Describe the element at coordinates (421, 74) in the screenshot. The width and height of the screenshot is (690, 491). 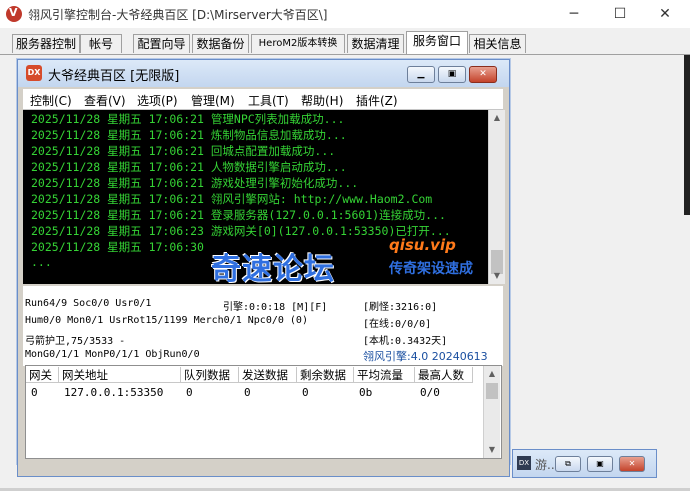
I see `server-minimize-button: ▁` at that location.